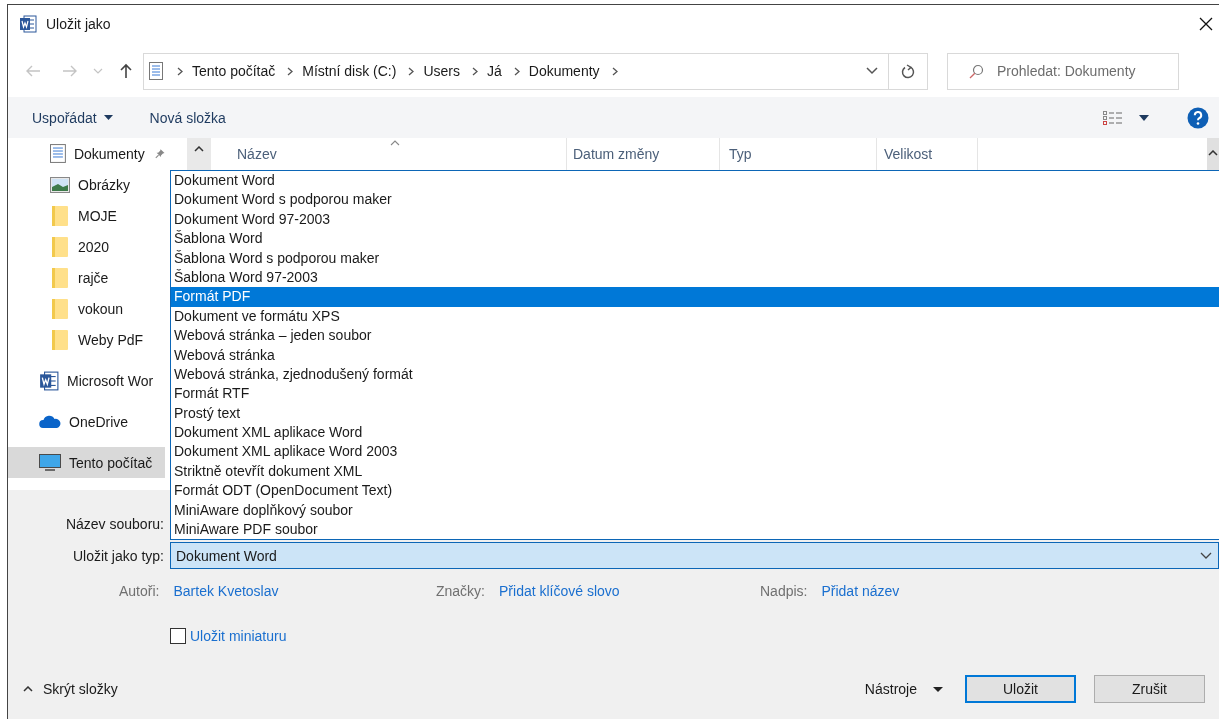  What do you see at coordinates (159, 153) in the screenshot?
I see `pin-icon` at bounding box center [159, 153].